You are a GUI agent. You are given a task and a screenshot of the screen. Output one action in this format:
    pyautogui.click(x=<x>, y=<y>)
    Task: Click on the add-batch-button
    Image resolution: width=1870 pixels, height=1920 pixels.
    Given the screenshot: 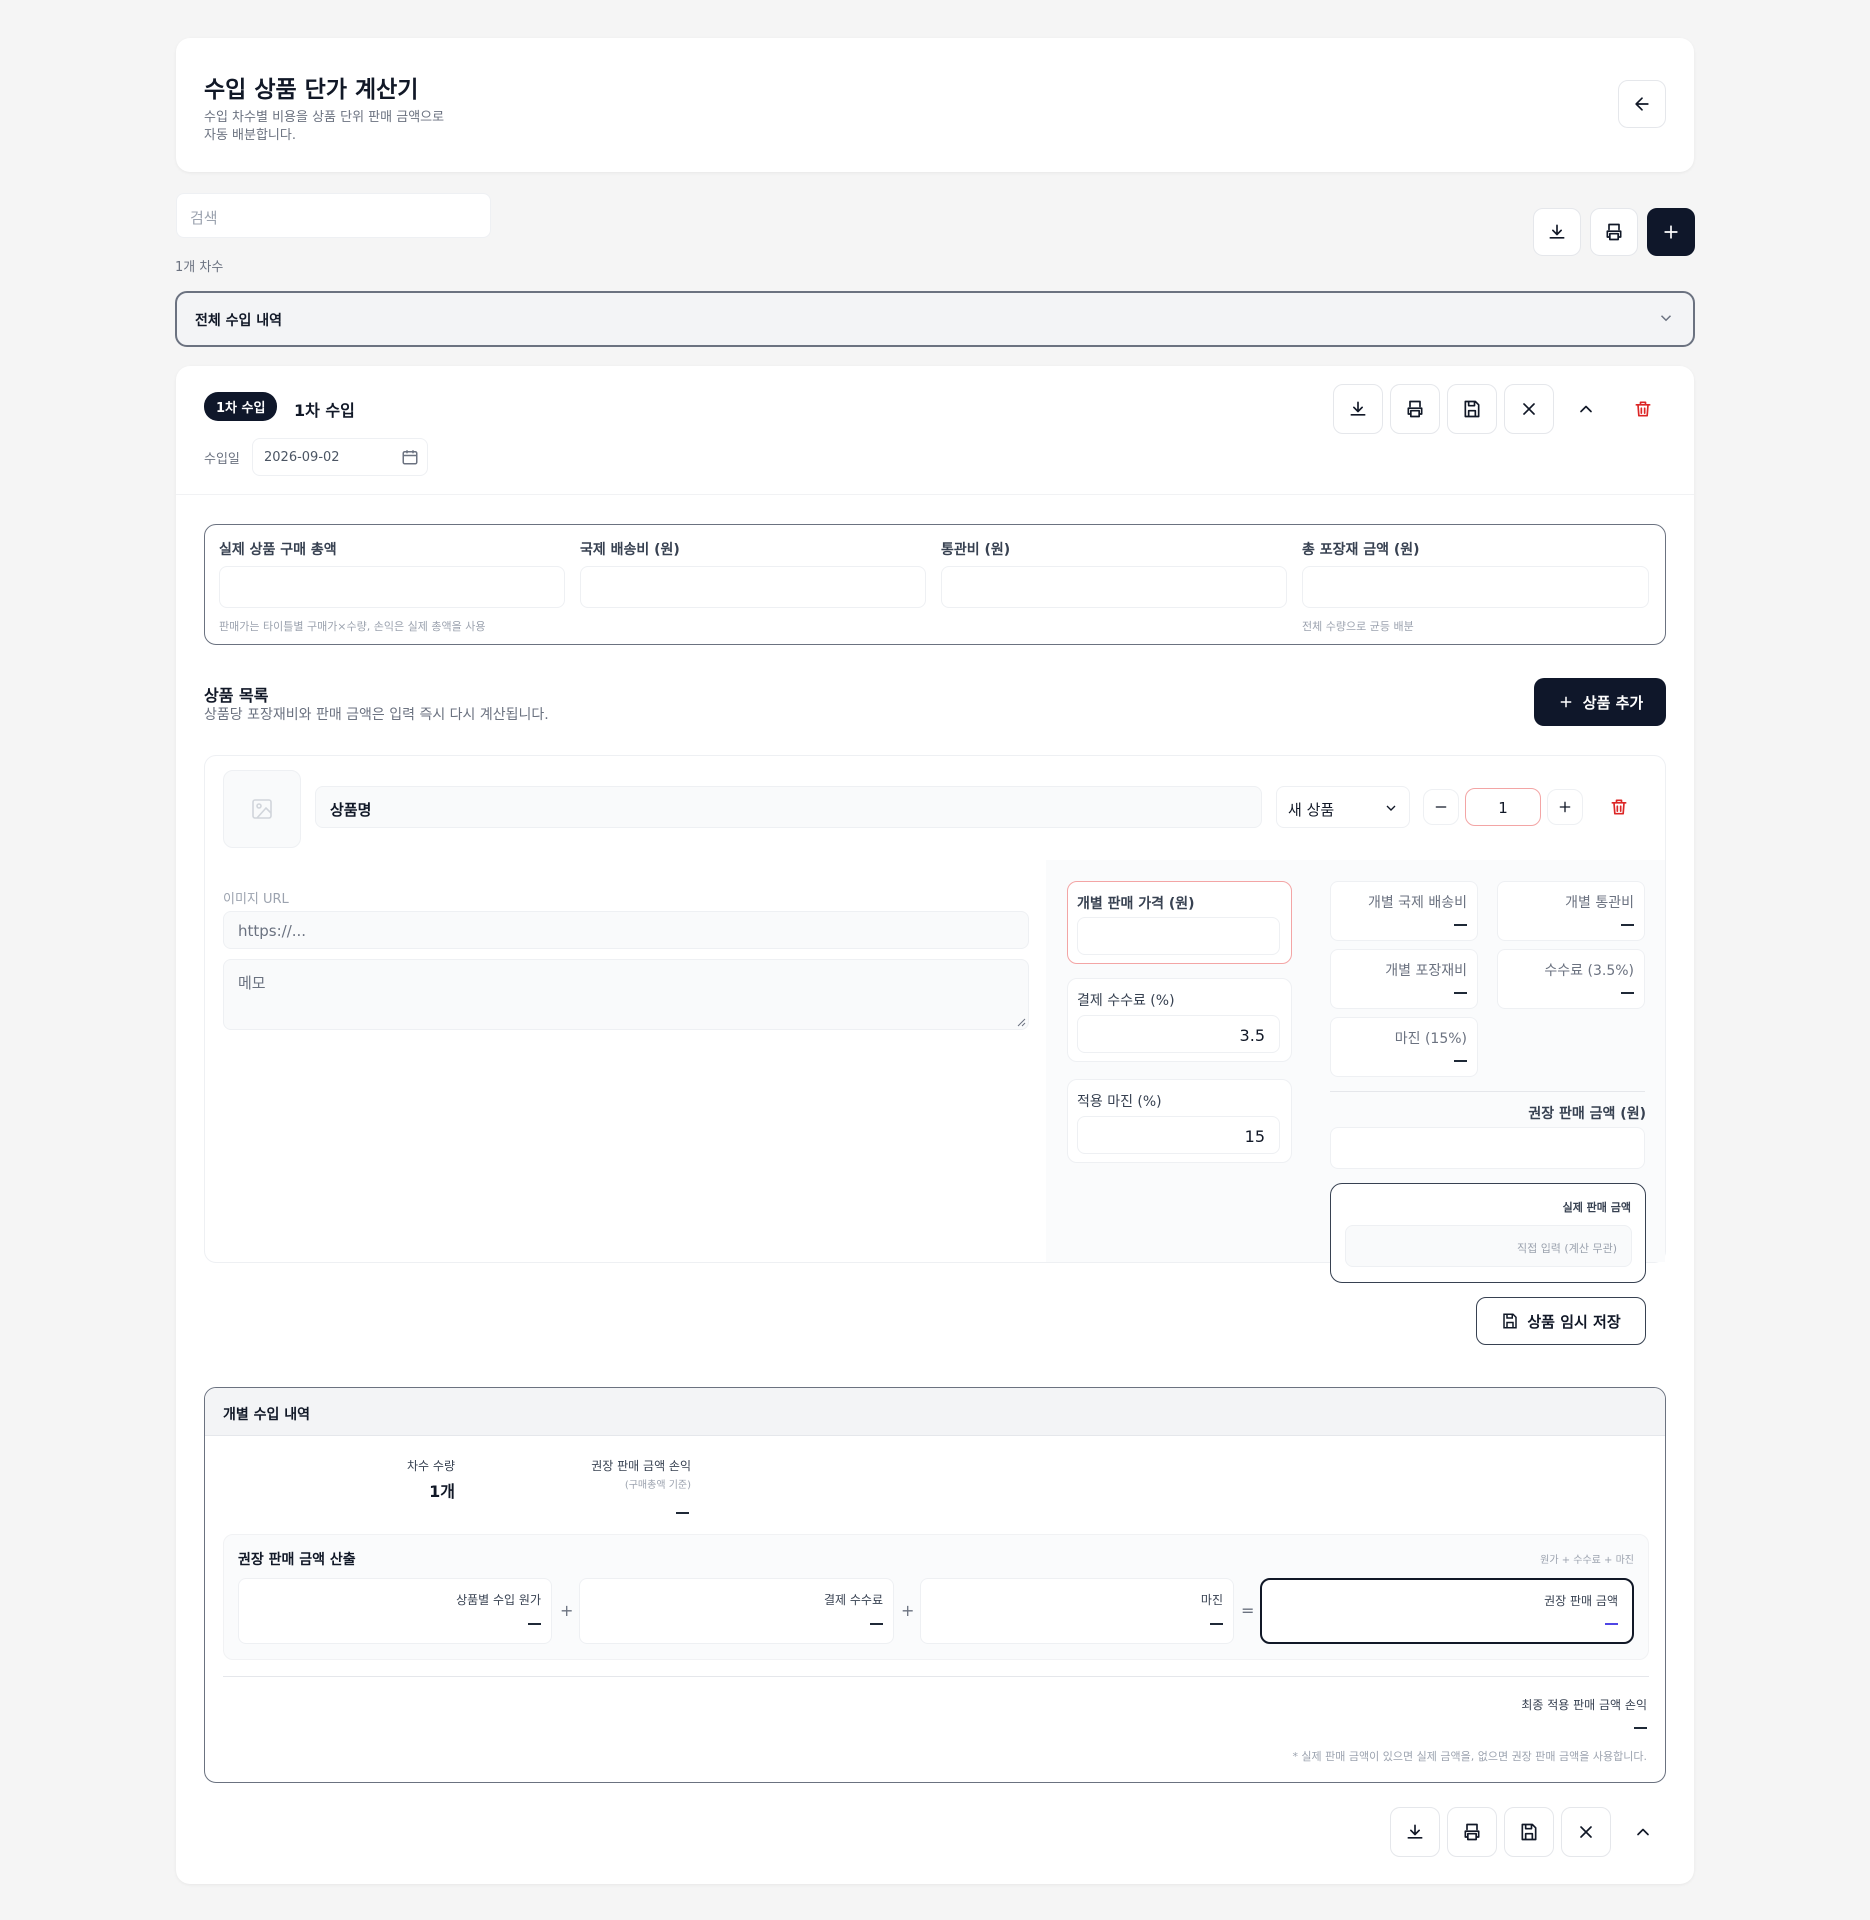 What is the action you would take?
    pyautogui.click(x=1671, y=232)
    